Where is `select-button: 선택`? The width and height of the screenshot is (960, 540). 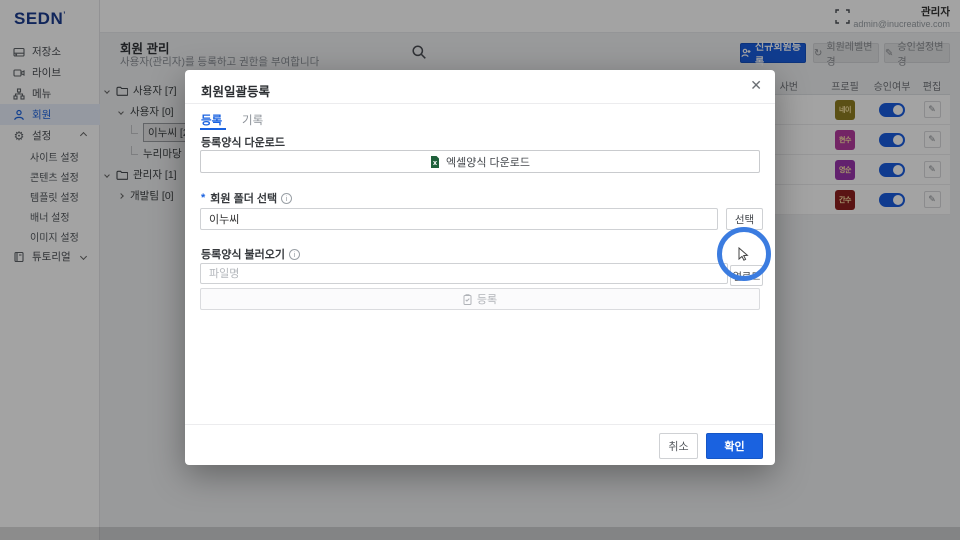
select-button: 선택 is located at coordinates (744, 219).